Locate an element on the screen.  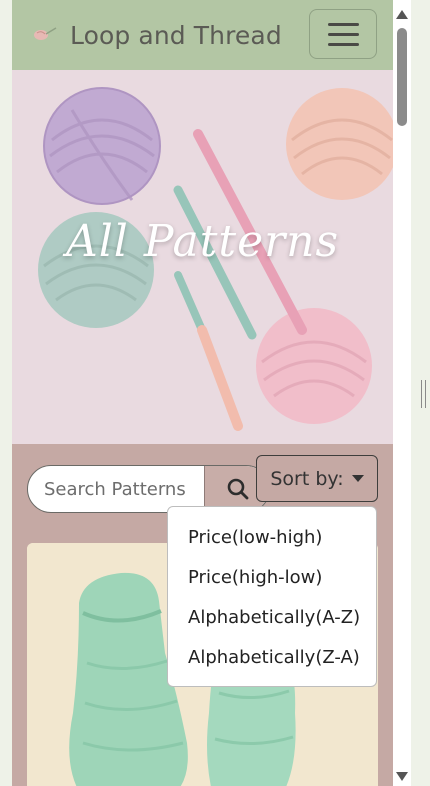
brand-link: Loop and Thread is located at coordinates (157, 35).